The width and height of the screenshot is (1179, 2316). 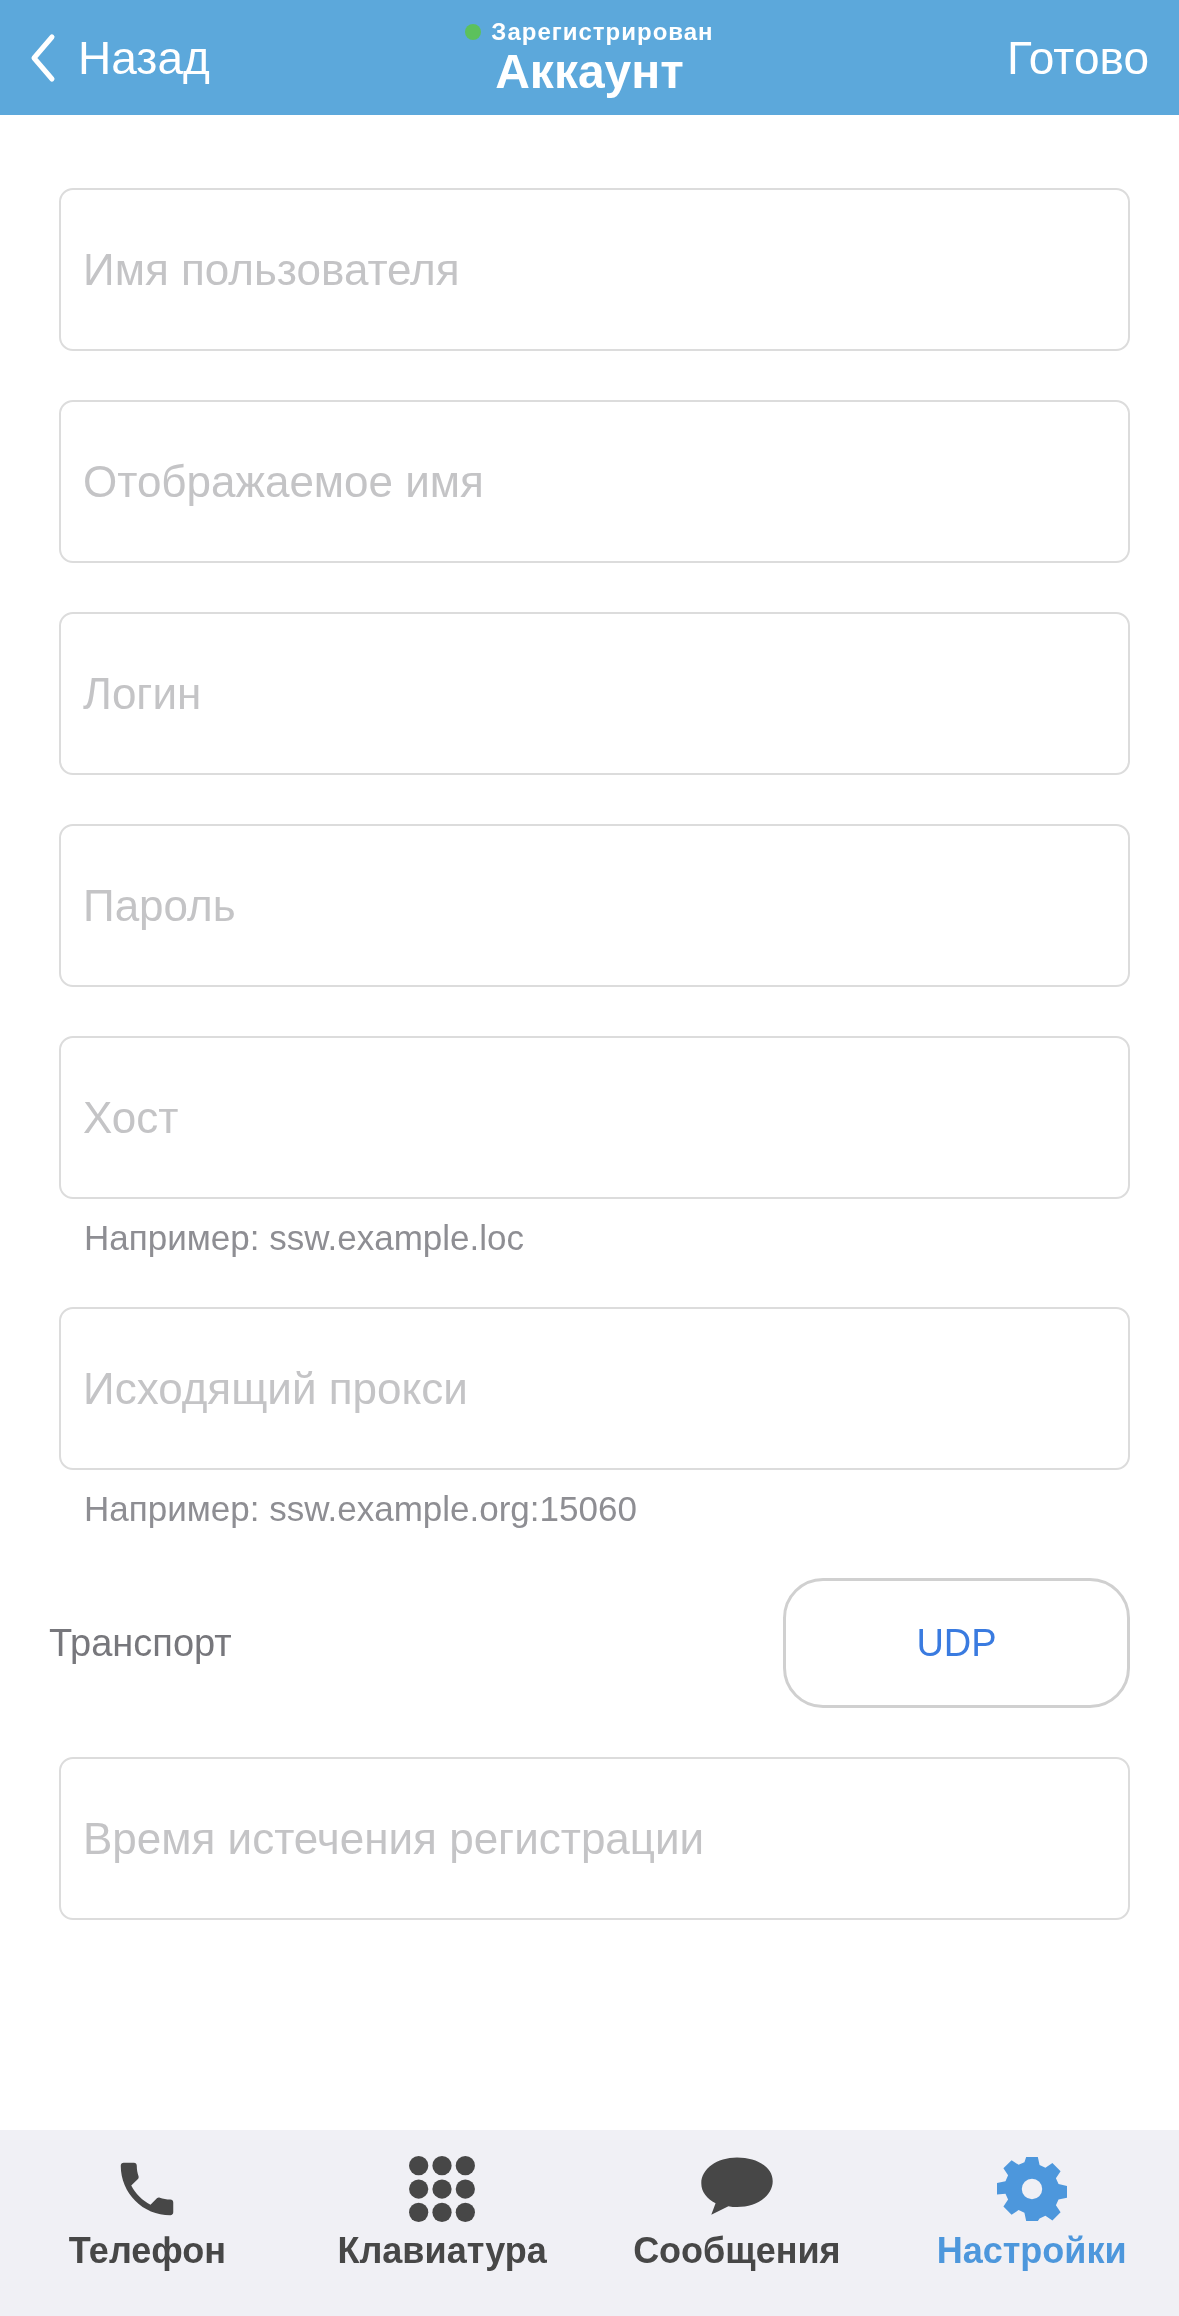 What do you see at coordinates (43, 57) in the screenshot?
I see `chevron-left-icon` at bounding box center [43, 57].